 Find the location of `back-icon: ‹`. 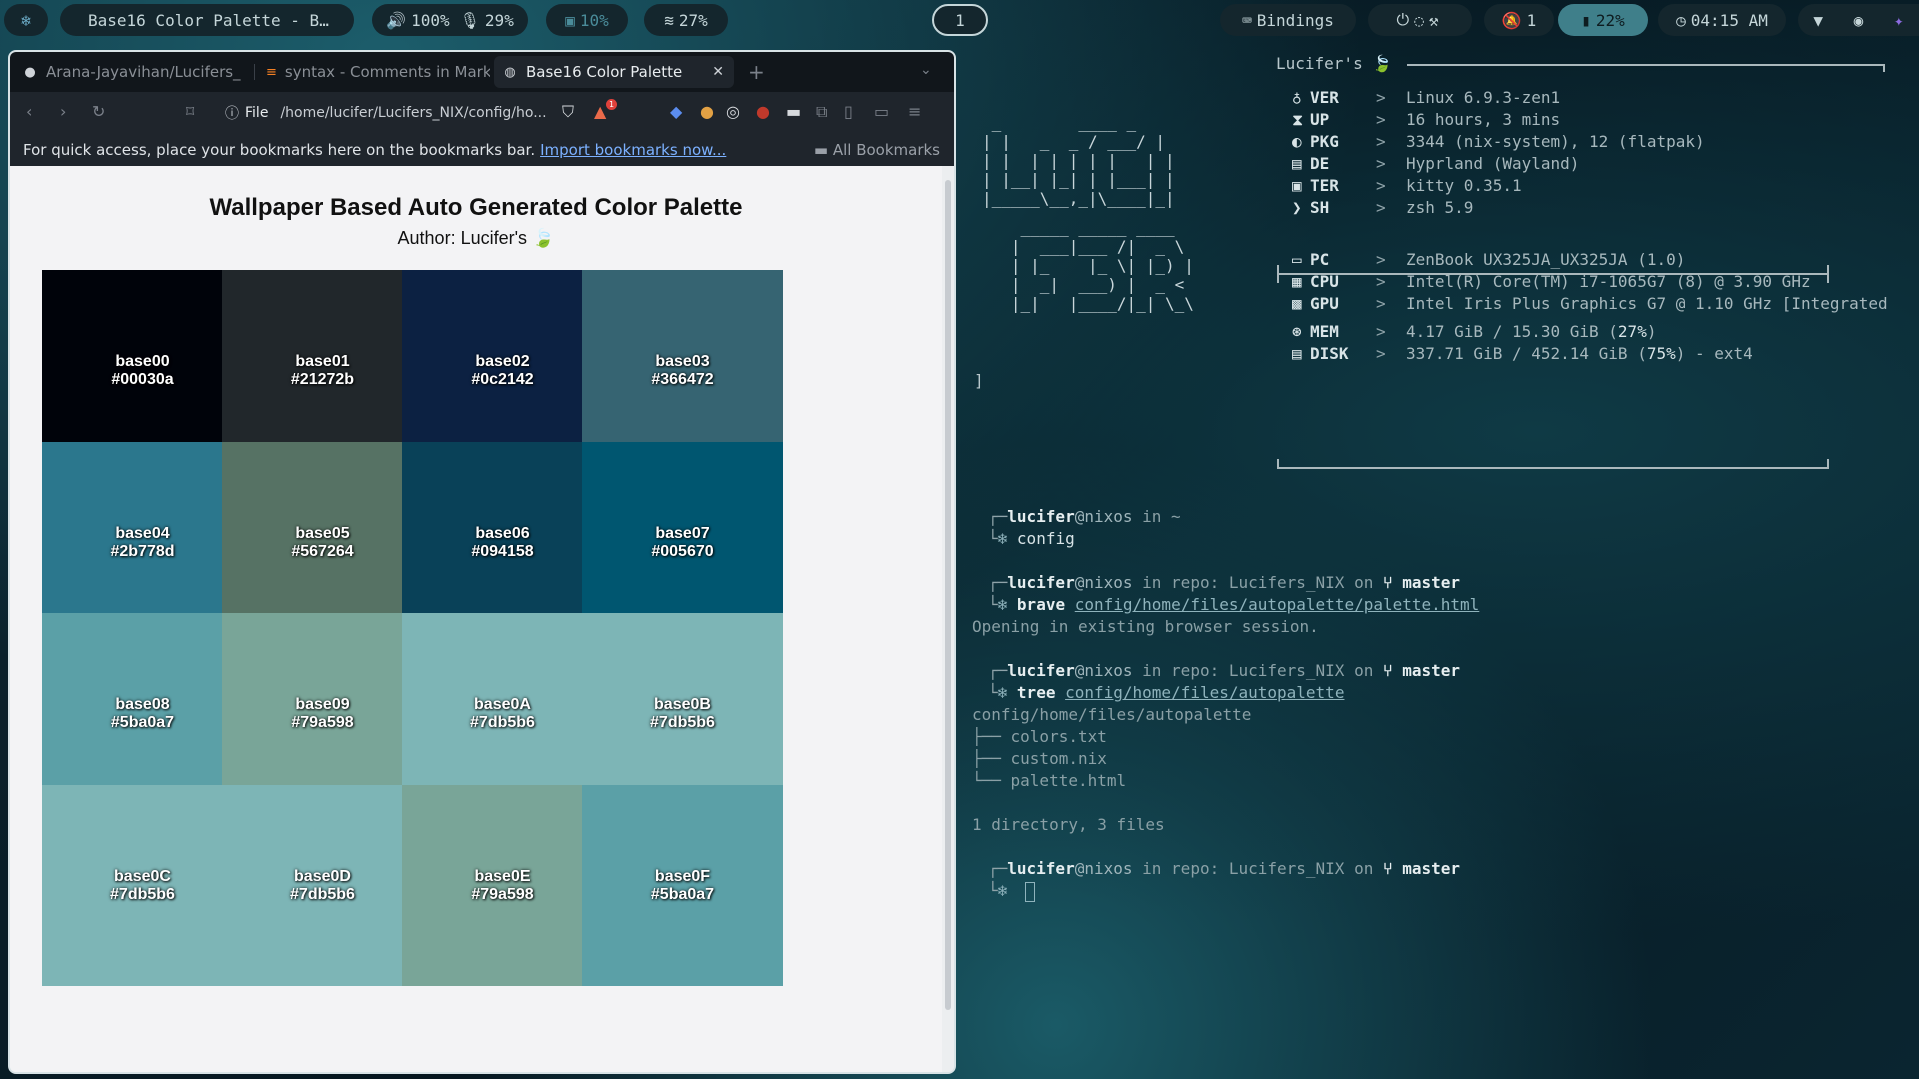

back-icon: ‹ is located at coordinates (29, 111).